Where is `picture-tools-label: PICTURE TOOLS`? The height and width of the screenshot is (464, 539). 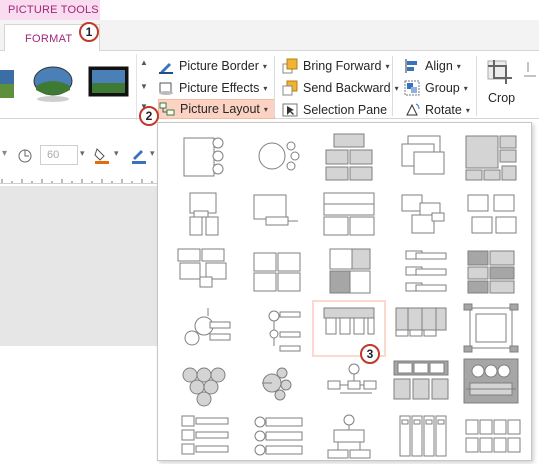
picture-tools-label: PICTURE TOOLS is located at coordinates (53, 10).